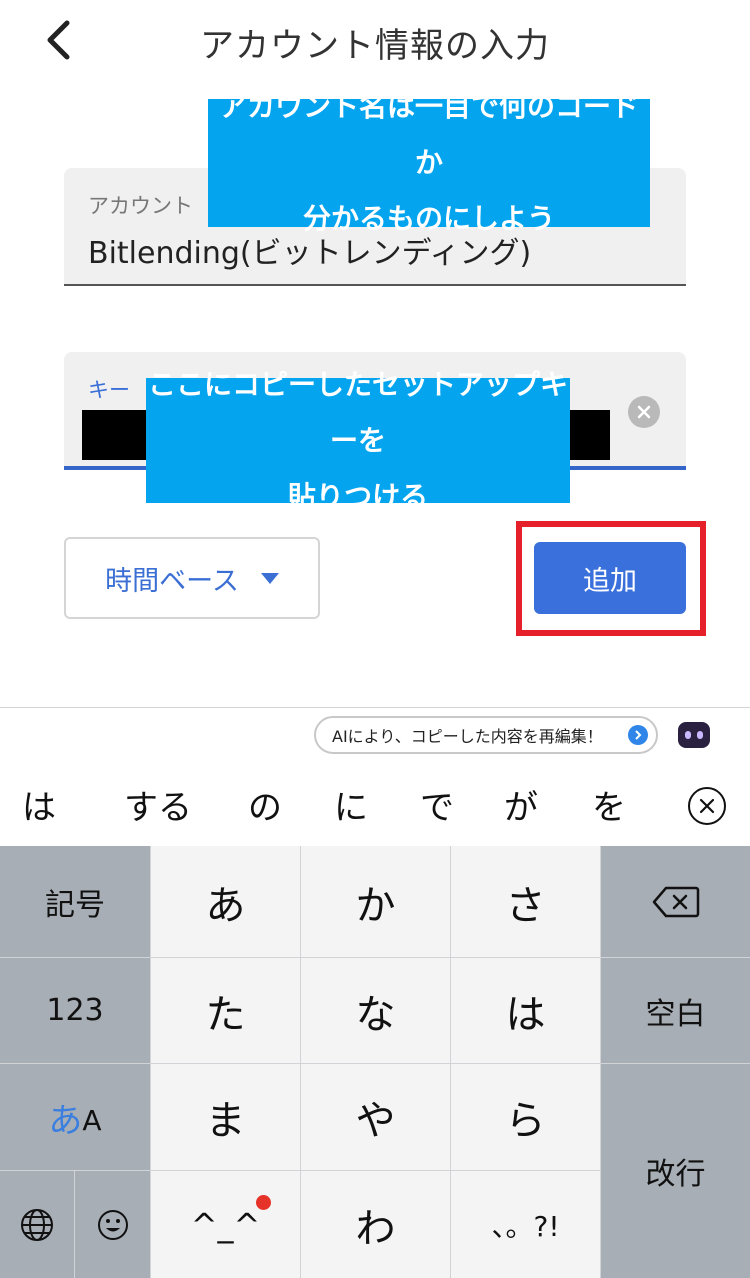 Image resolution: width=750 pixels, height=1278 pixels. I want to click on page-title: アカウント情報の入力, so click(375, 46).